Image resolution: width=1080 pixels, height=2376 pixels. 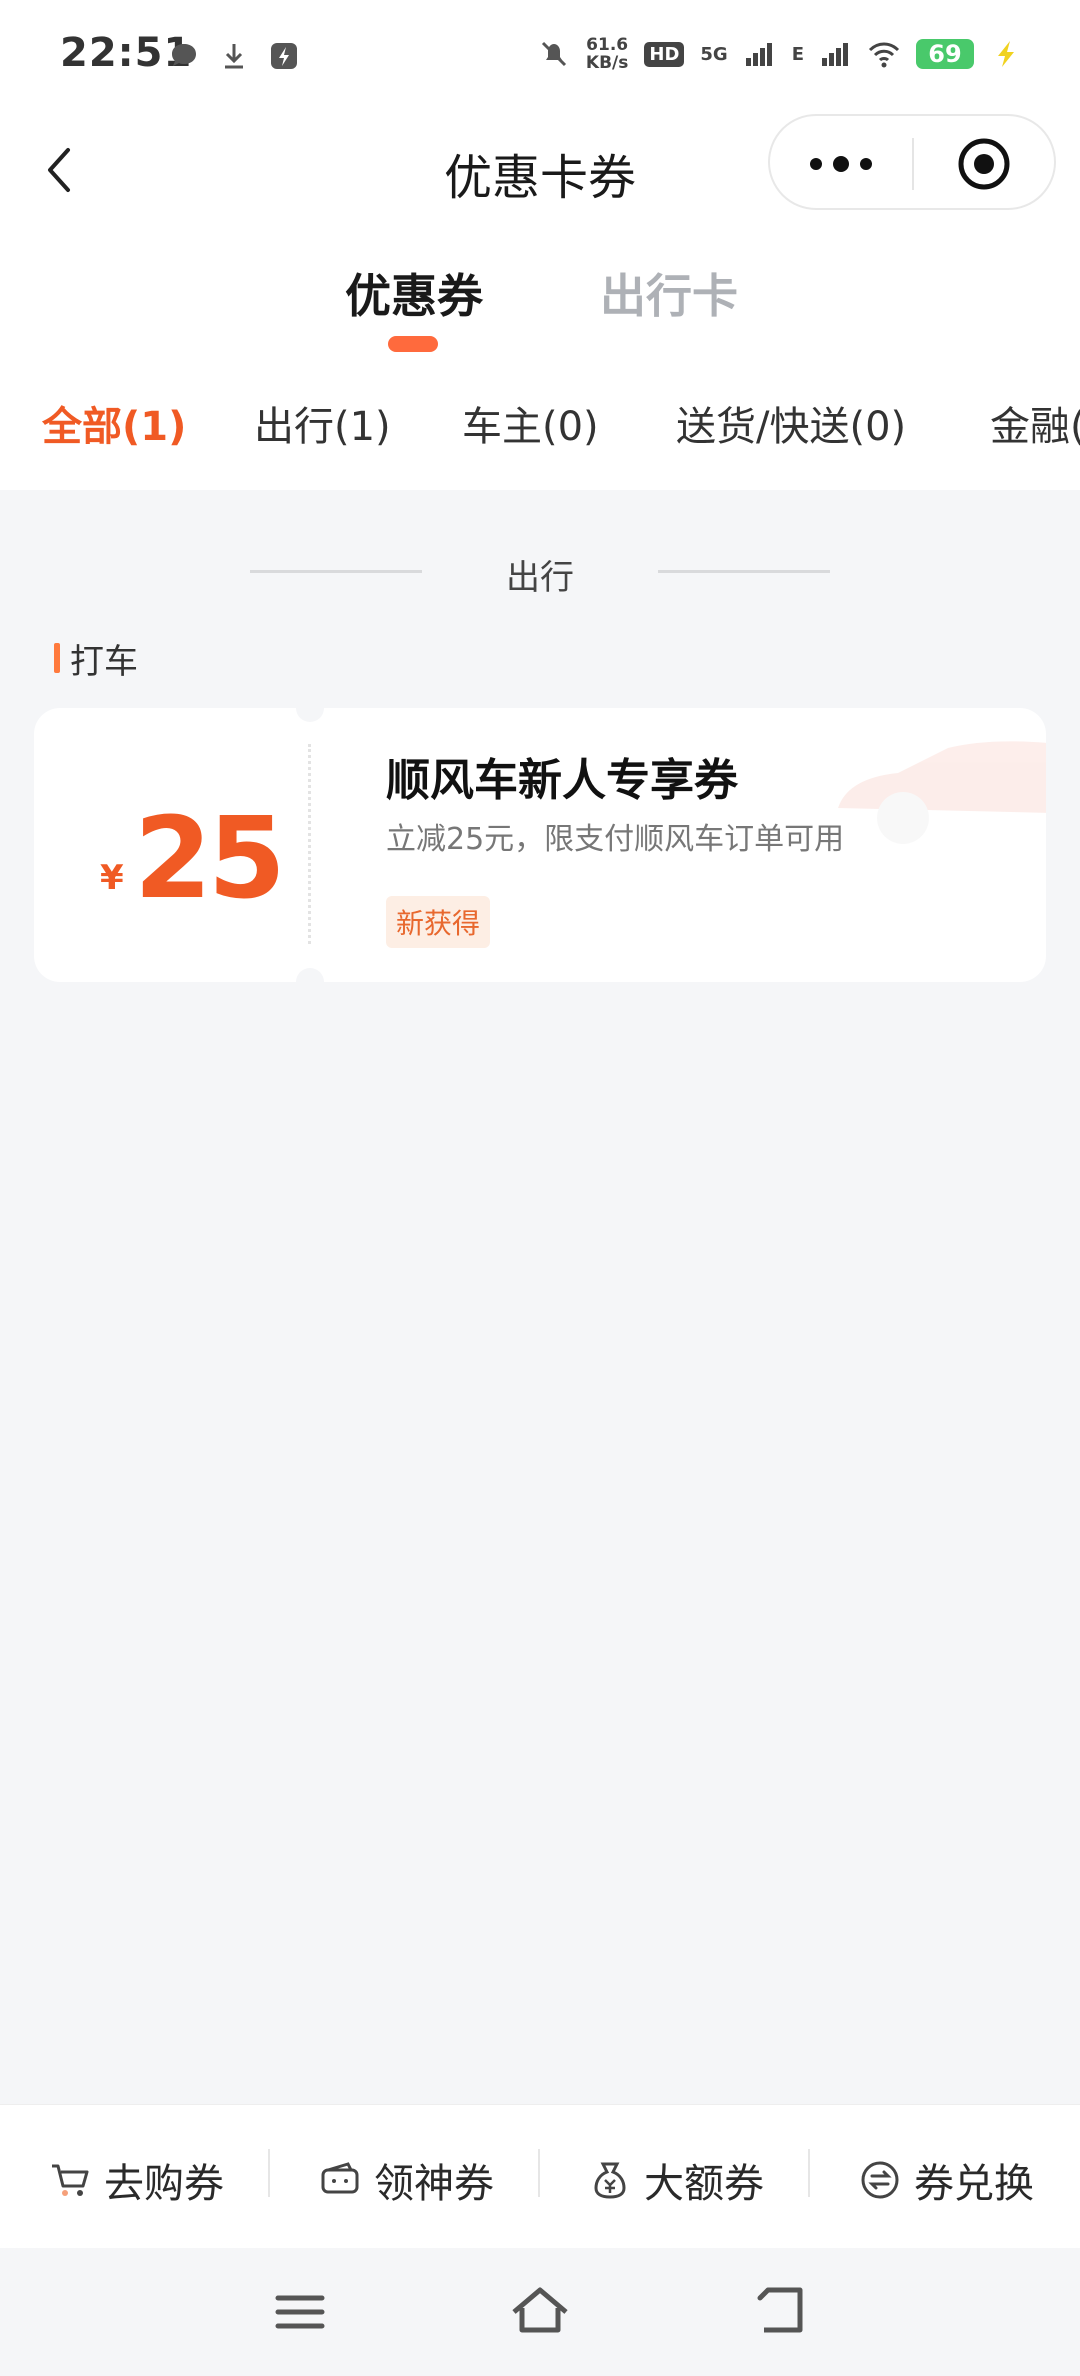 I want to click on exchange-icon, so click(x=880, y=2180).